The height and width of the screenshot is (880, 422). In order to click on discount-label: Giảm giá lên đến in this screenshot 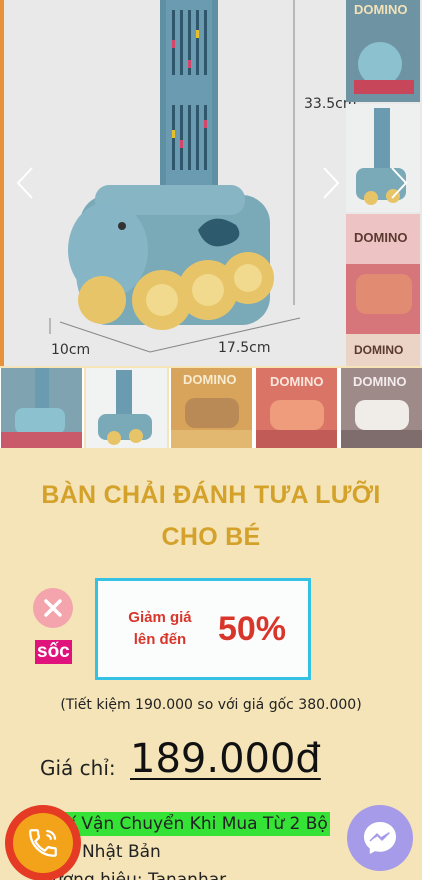, I will do `click(160, 628)`.